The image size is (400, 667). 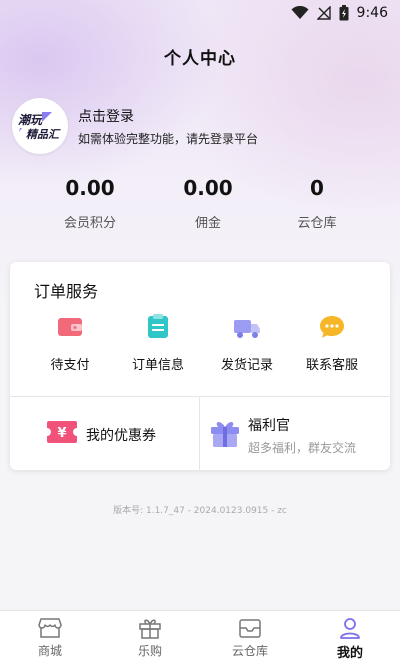 What do you see at coordinates (317, 223) in the screenshot?
I see `stat-label: 云仓库` at bounding box center [317, 223].